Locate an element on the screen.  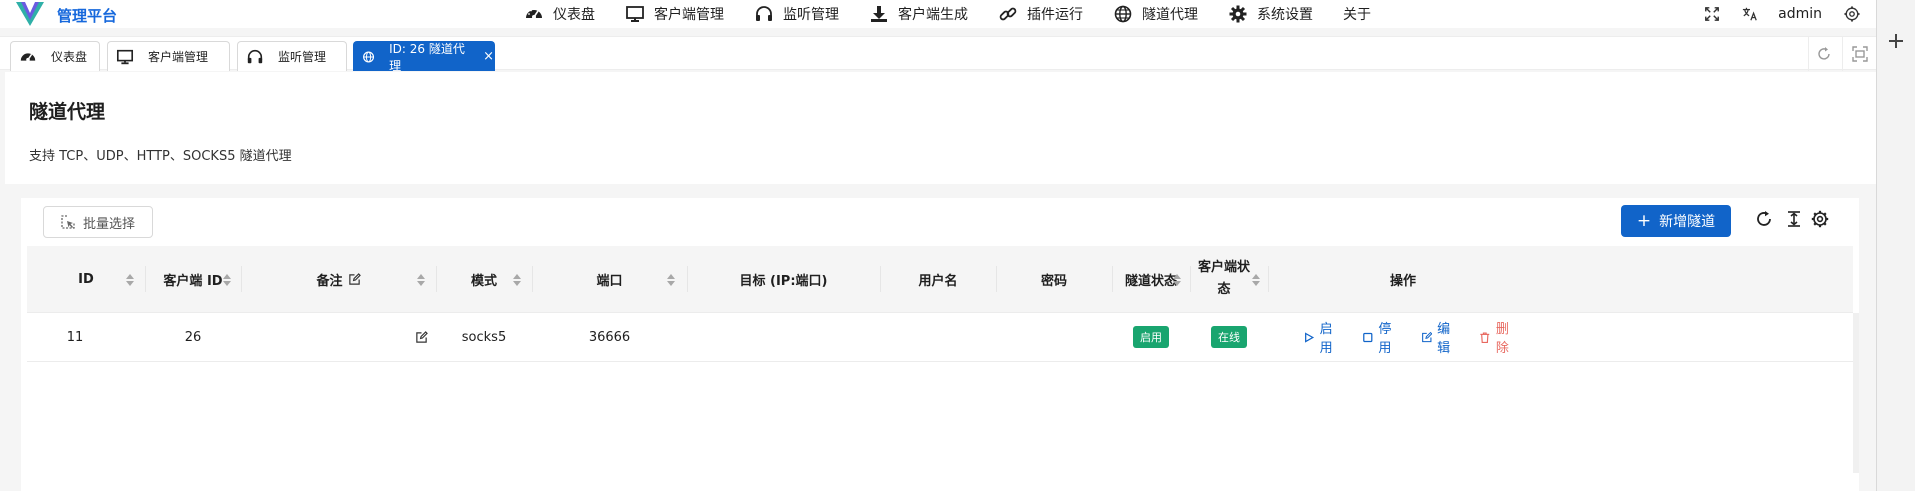
delete-button: 删除 is located at coordinates (1499, 337).